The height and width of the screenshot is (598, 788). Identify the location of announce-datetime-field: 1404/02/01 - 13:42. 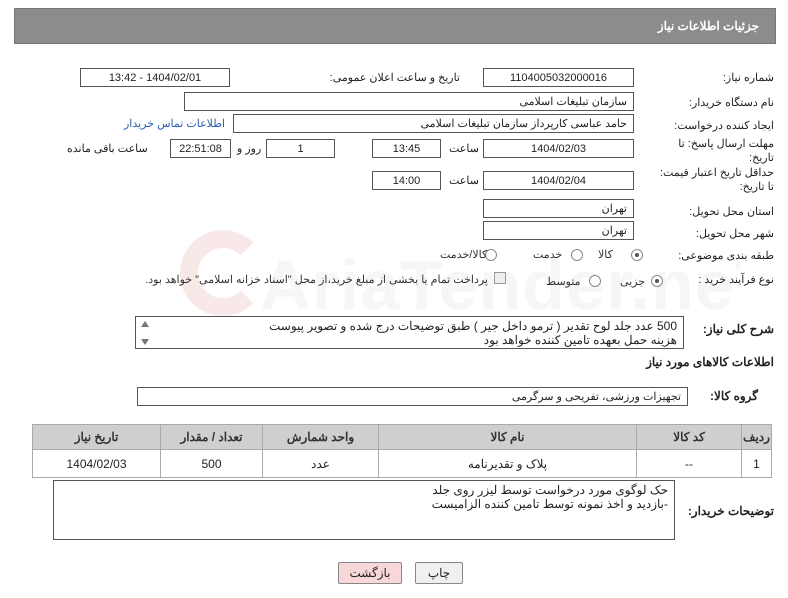
(155, 77).